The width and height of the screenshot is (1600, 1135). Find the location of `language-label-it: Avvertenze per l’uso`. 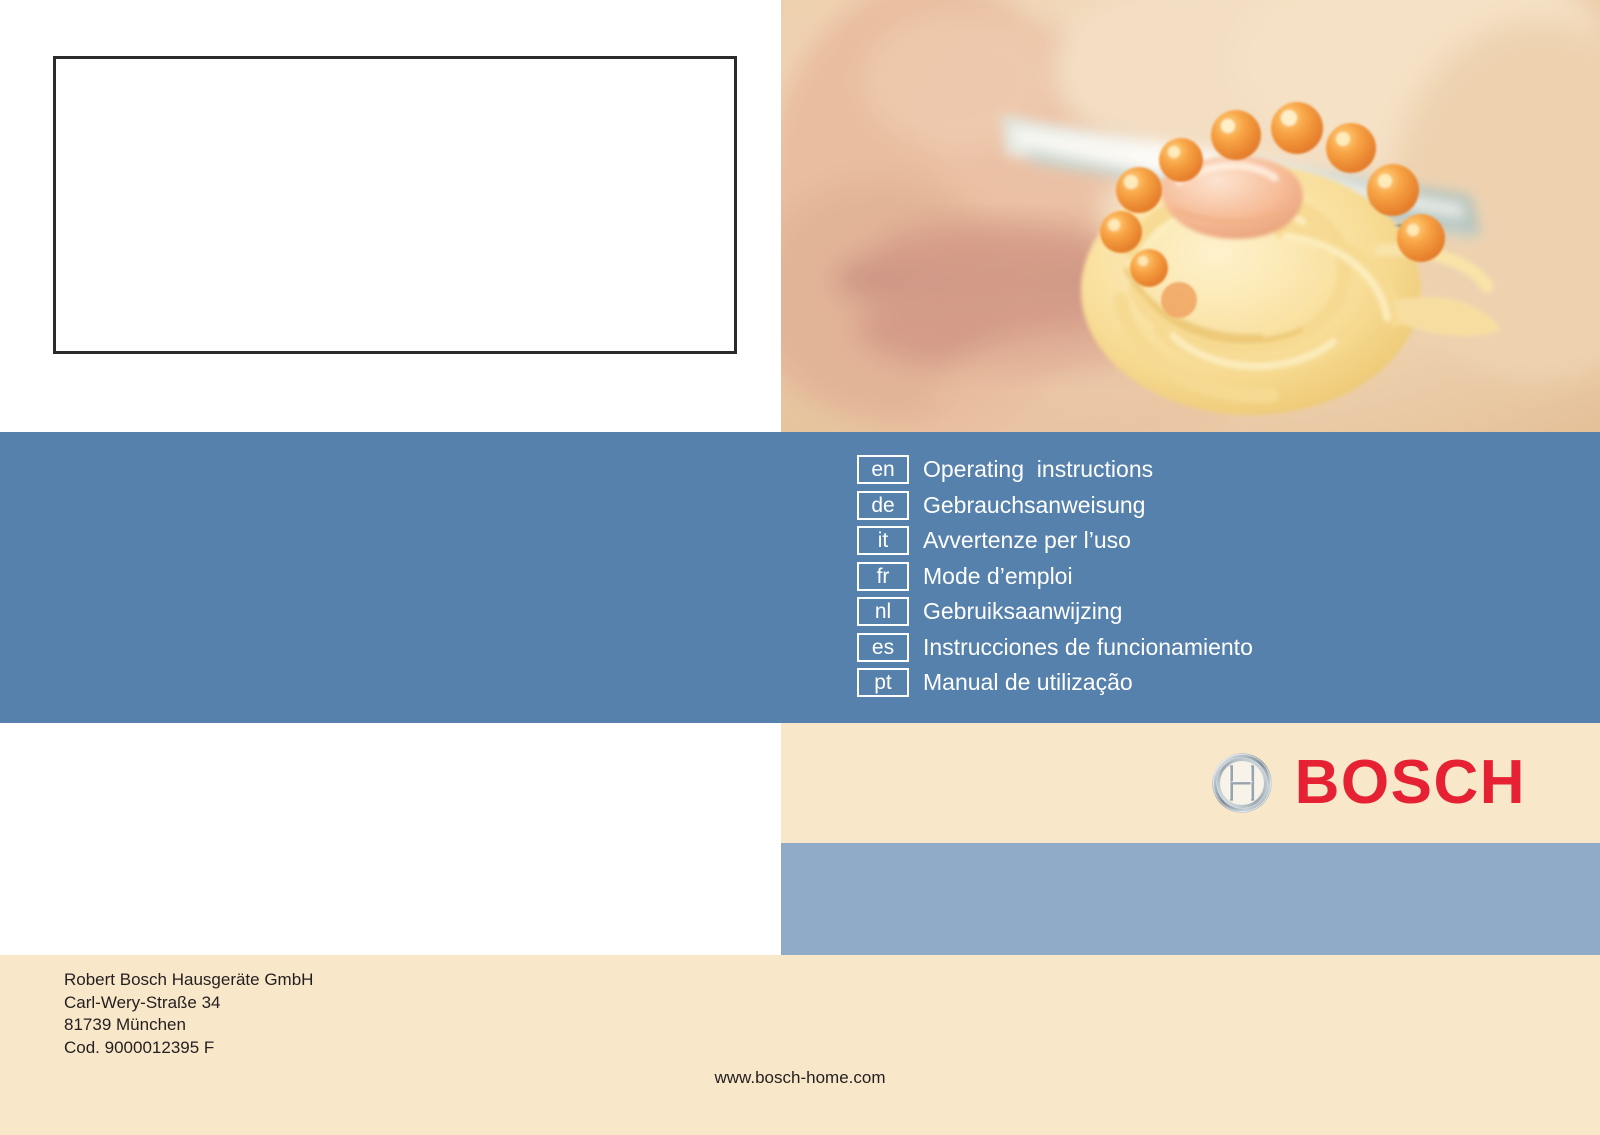

language-label-it: Avvertenze per l’uso is located at coordinates (1027, 540).